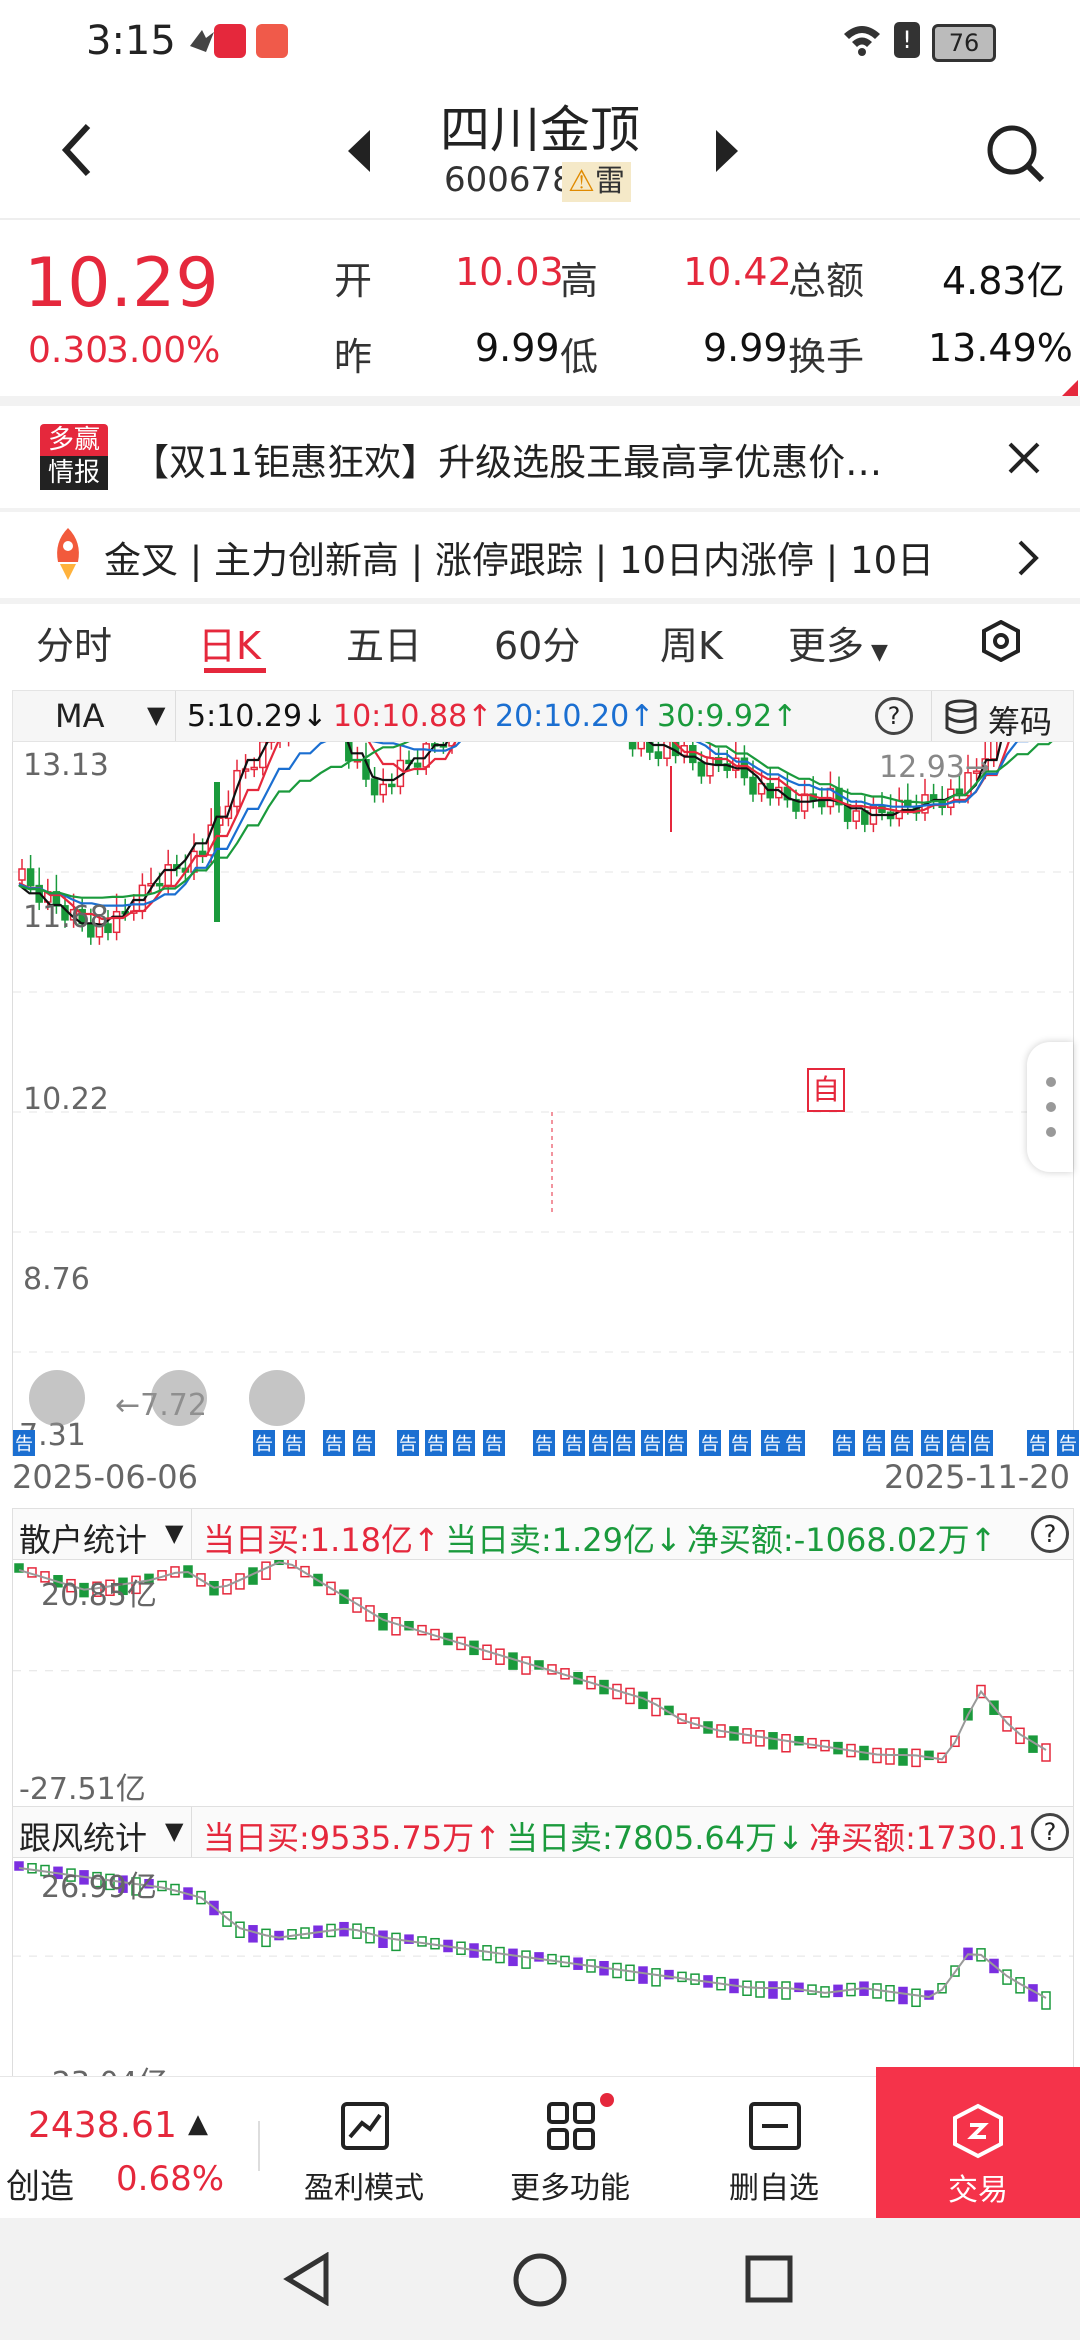 This screenshot has width=1080, height=2340. What do you see at coordinates (102, 1534) in the screenshot?
I see `retail-selector: 散户统计 ▼` at bounding box center [102, 1534].